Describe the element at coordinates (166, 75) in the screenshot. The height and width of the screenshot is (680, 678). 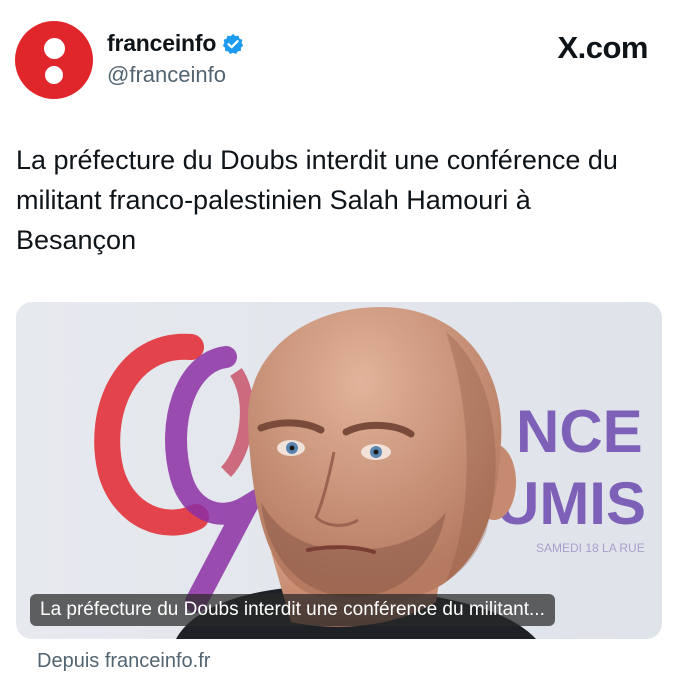
I see `account-handle: @franceinfo` at that location.